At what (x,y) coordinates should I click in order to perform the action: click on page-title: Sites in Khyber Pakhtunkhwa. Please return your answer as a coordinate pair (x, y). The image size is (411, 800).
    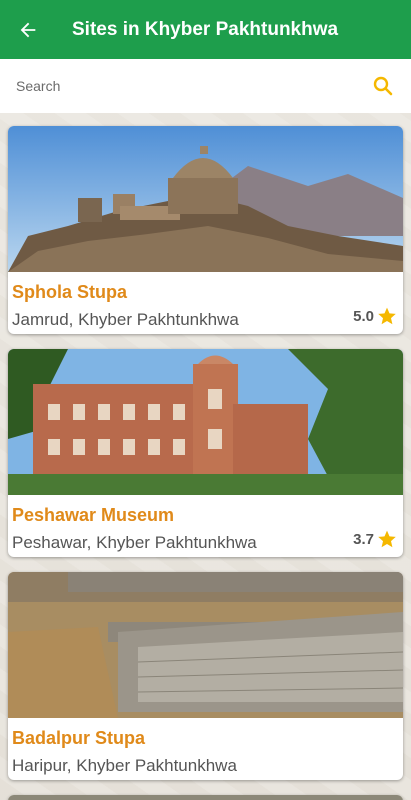
    Looking at the image, I should click on (205, 29).